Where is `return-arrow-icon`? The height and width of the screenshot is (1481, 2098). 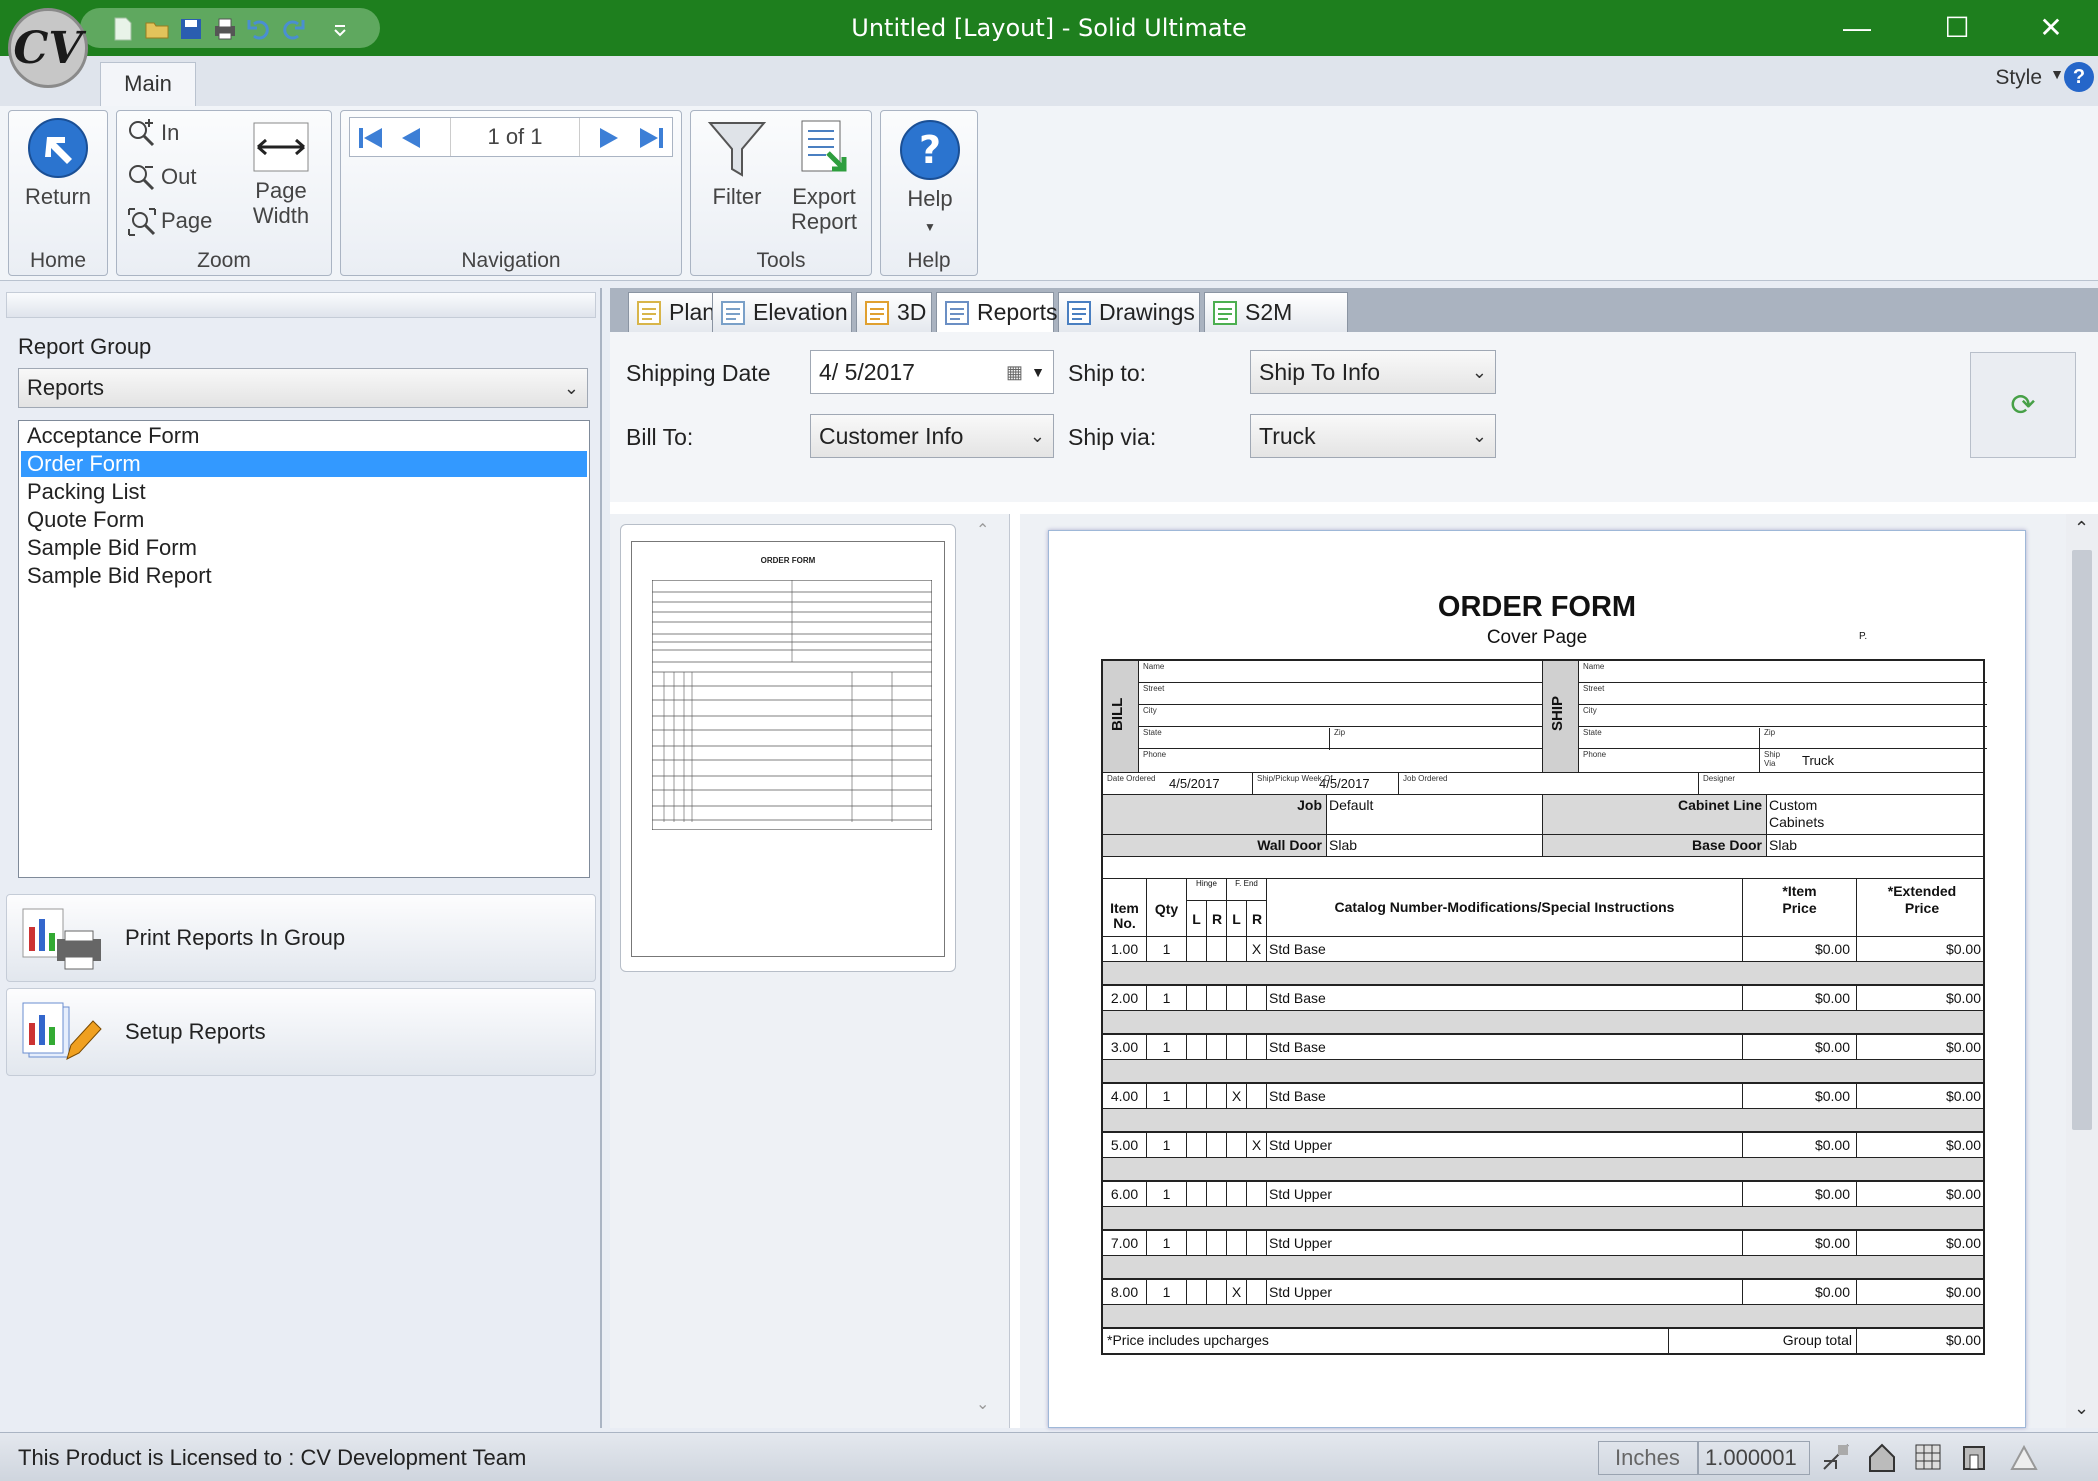
return-arrow-icon is located at coordinates (58, 148).